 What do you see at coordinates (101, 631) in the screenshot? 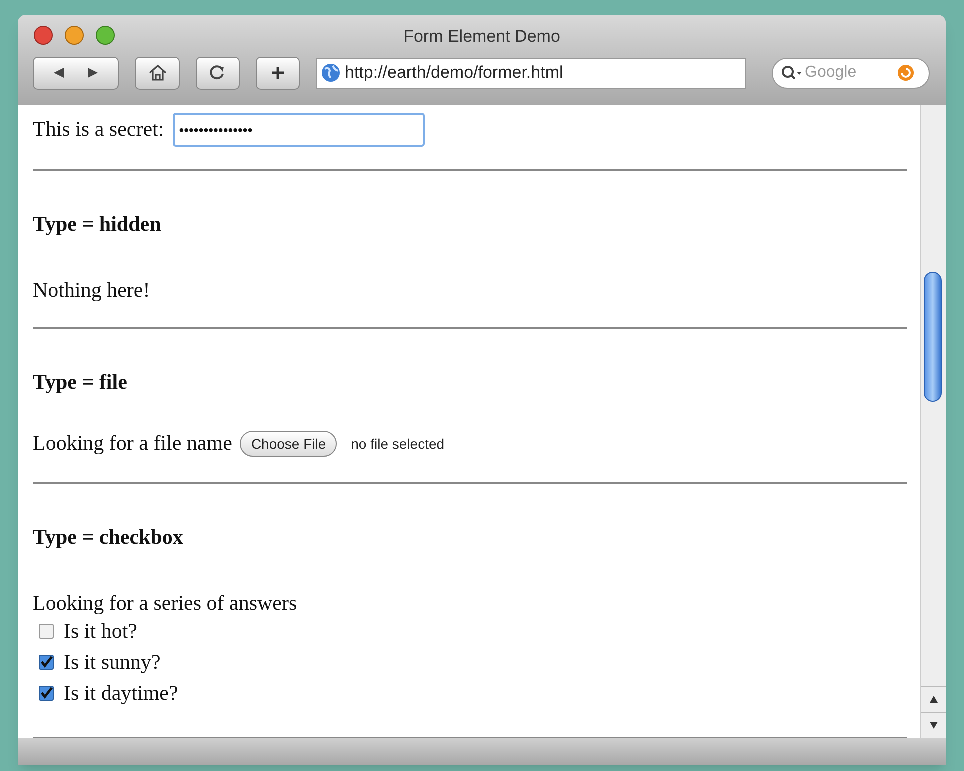
I see `checkbox-label: Is it hot?` at bounding box center [101, 631].